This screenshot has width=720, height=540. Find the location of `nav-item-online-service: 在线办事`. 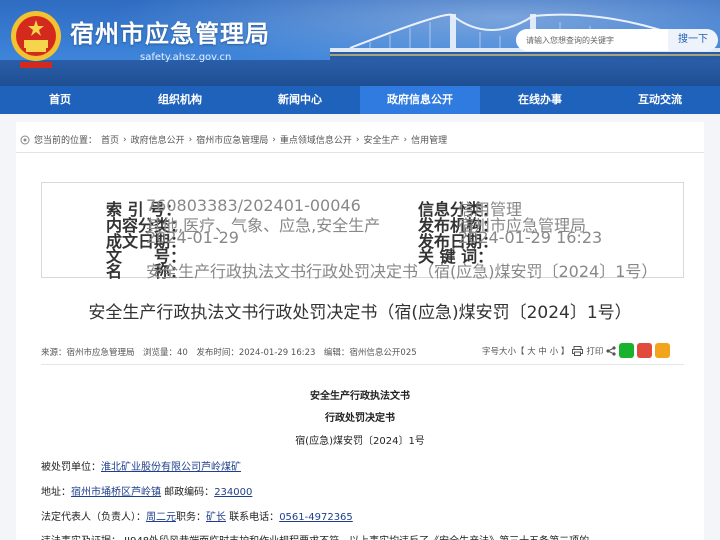

nav-item-online-service: 在线办事 is located at coordinates (540, 100).